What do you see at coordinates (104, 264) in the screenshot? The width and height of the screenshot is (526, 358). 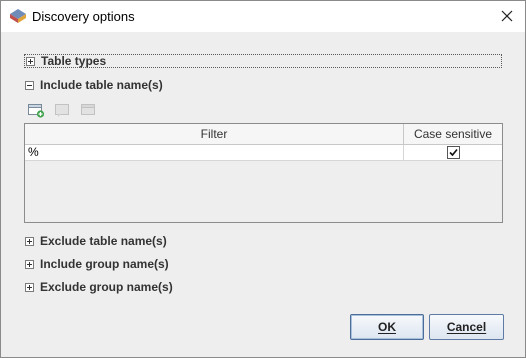 I see `section-label: Include group name(s)` at bounding box center [104, 264].